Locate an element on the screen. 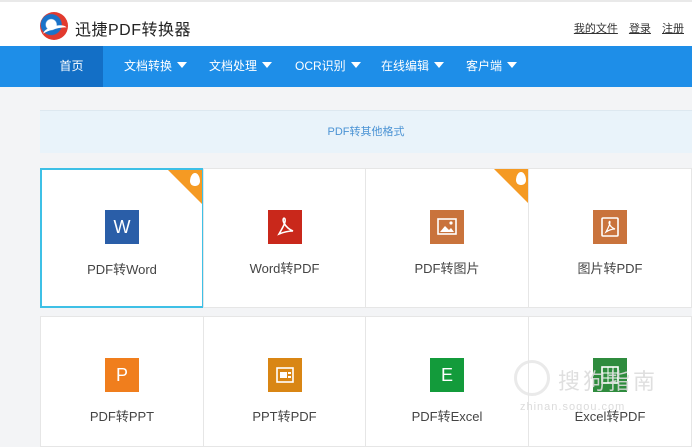 This screenshot has width=692, height=447. tool-pdf-to-word: W PDF转Word is located at coordinates (122, 238).